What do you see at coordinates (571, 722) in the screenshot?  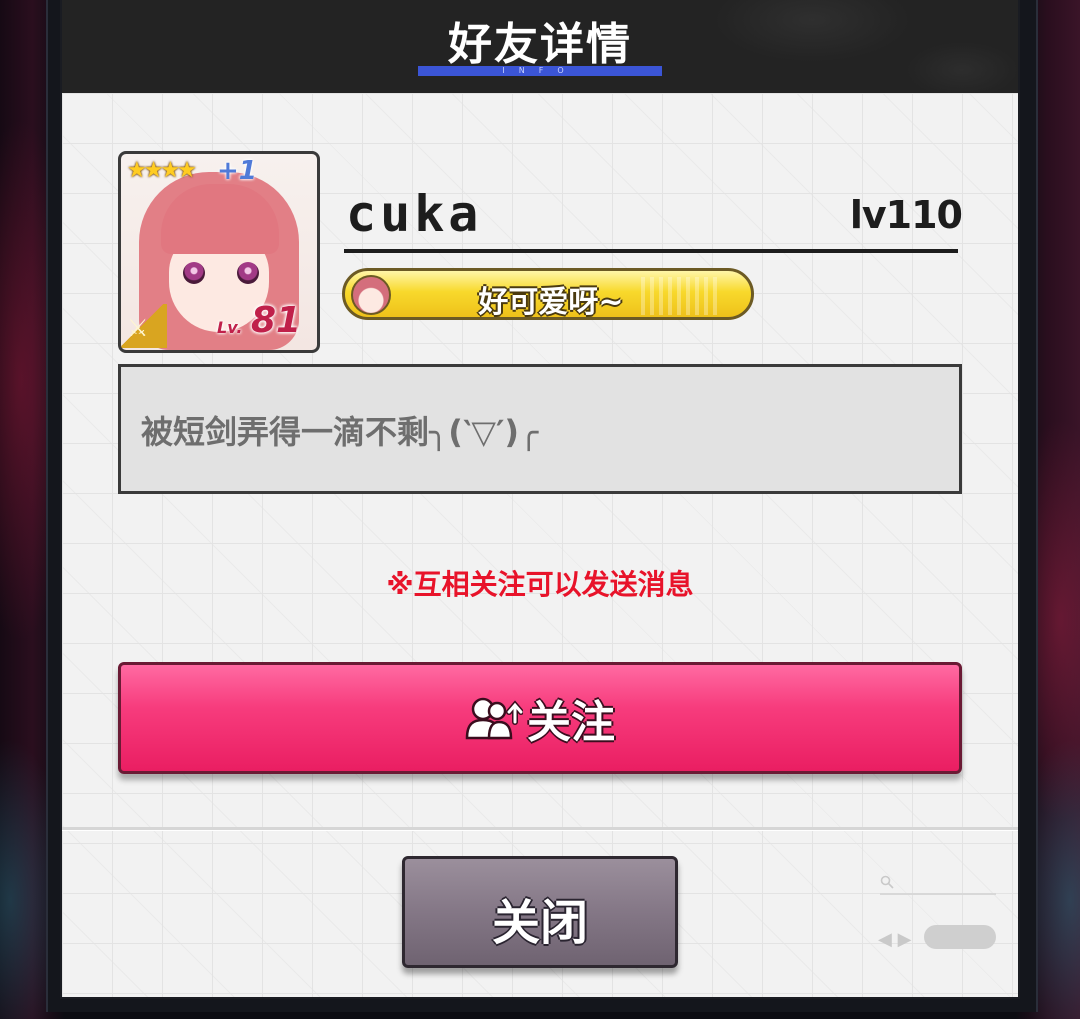 I see `follow-button-label: 关注` at bounding box center [571, 722].